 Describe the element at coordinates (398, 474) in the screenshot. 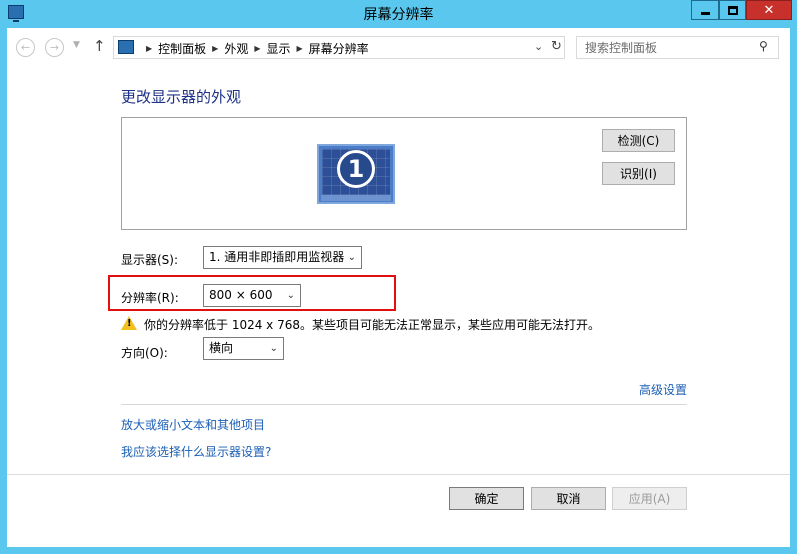

I see `footer-divider` at that location.